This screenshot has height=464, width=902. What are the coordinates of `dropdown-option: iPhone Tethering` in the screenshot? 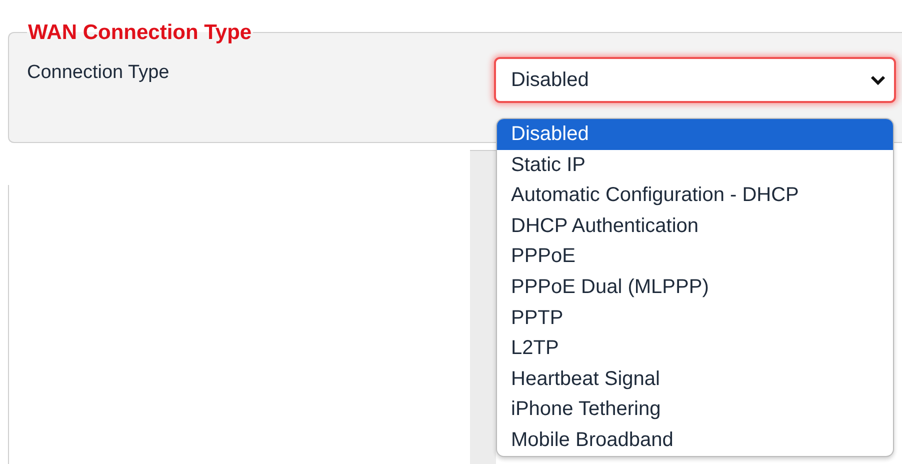 It's located at (695, 409).